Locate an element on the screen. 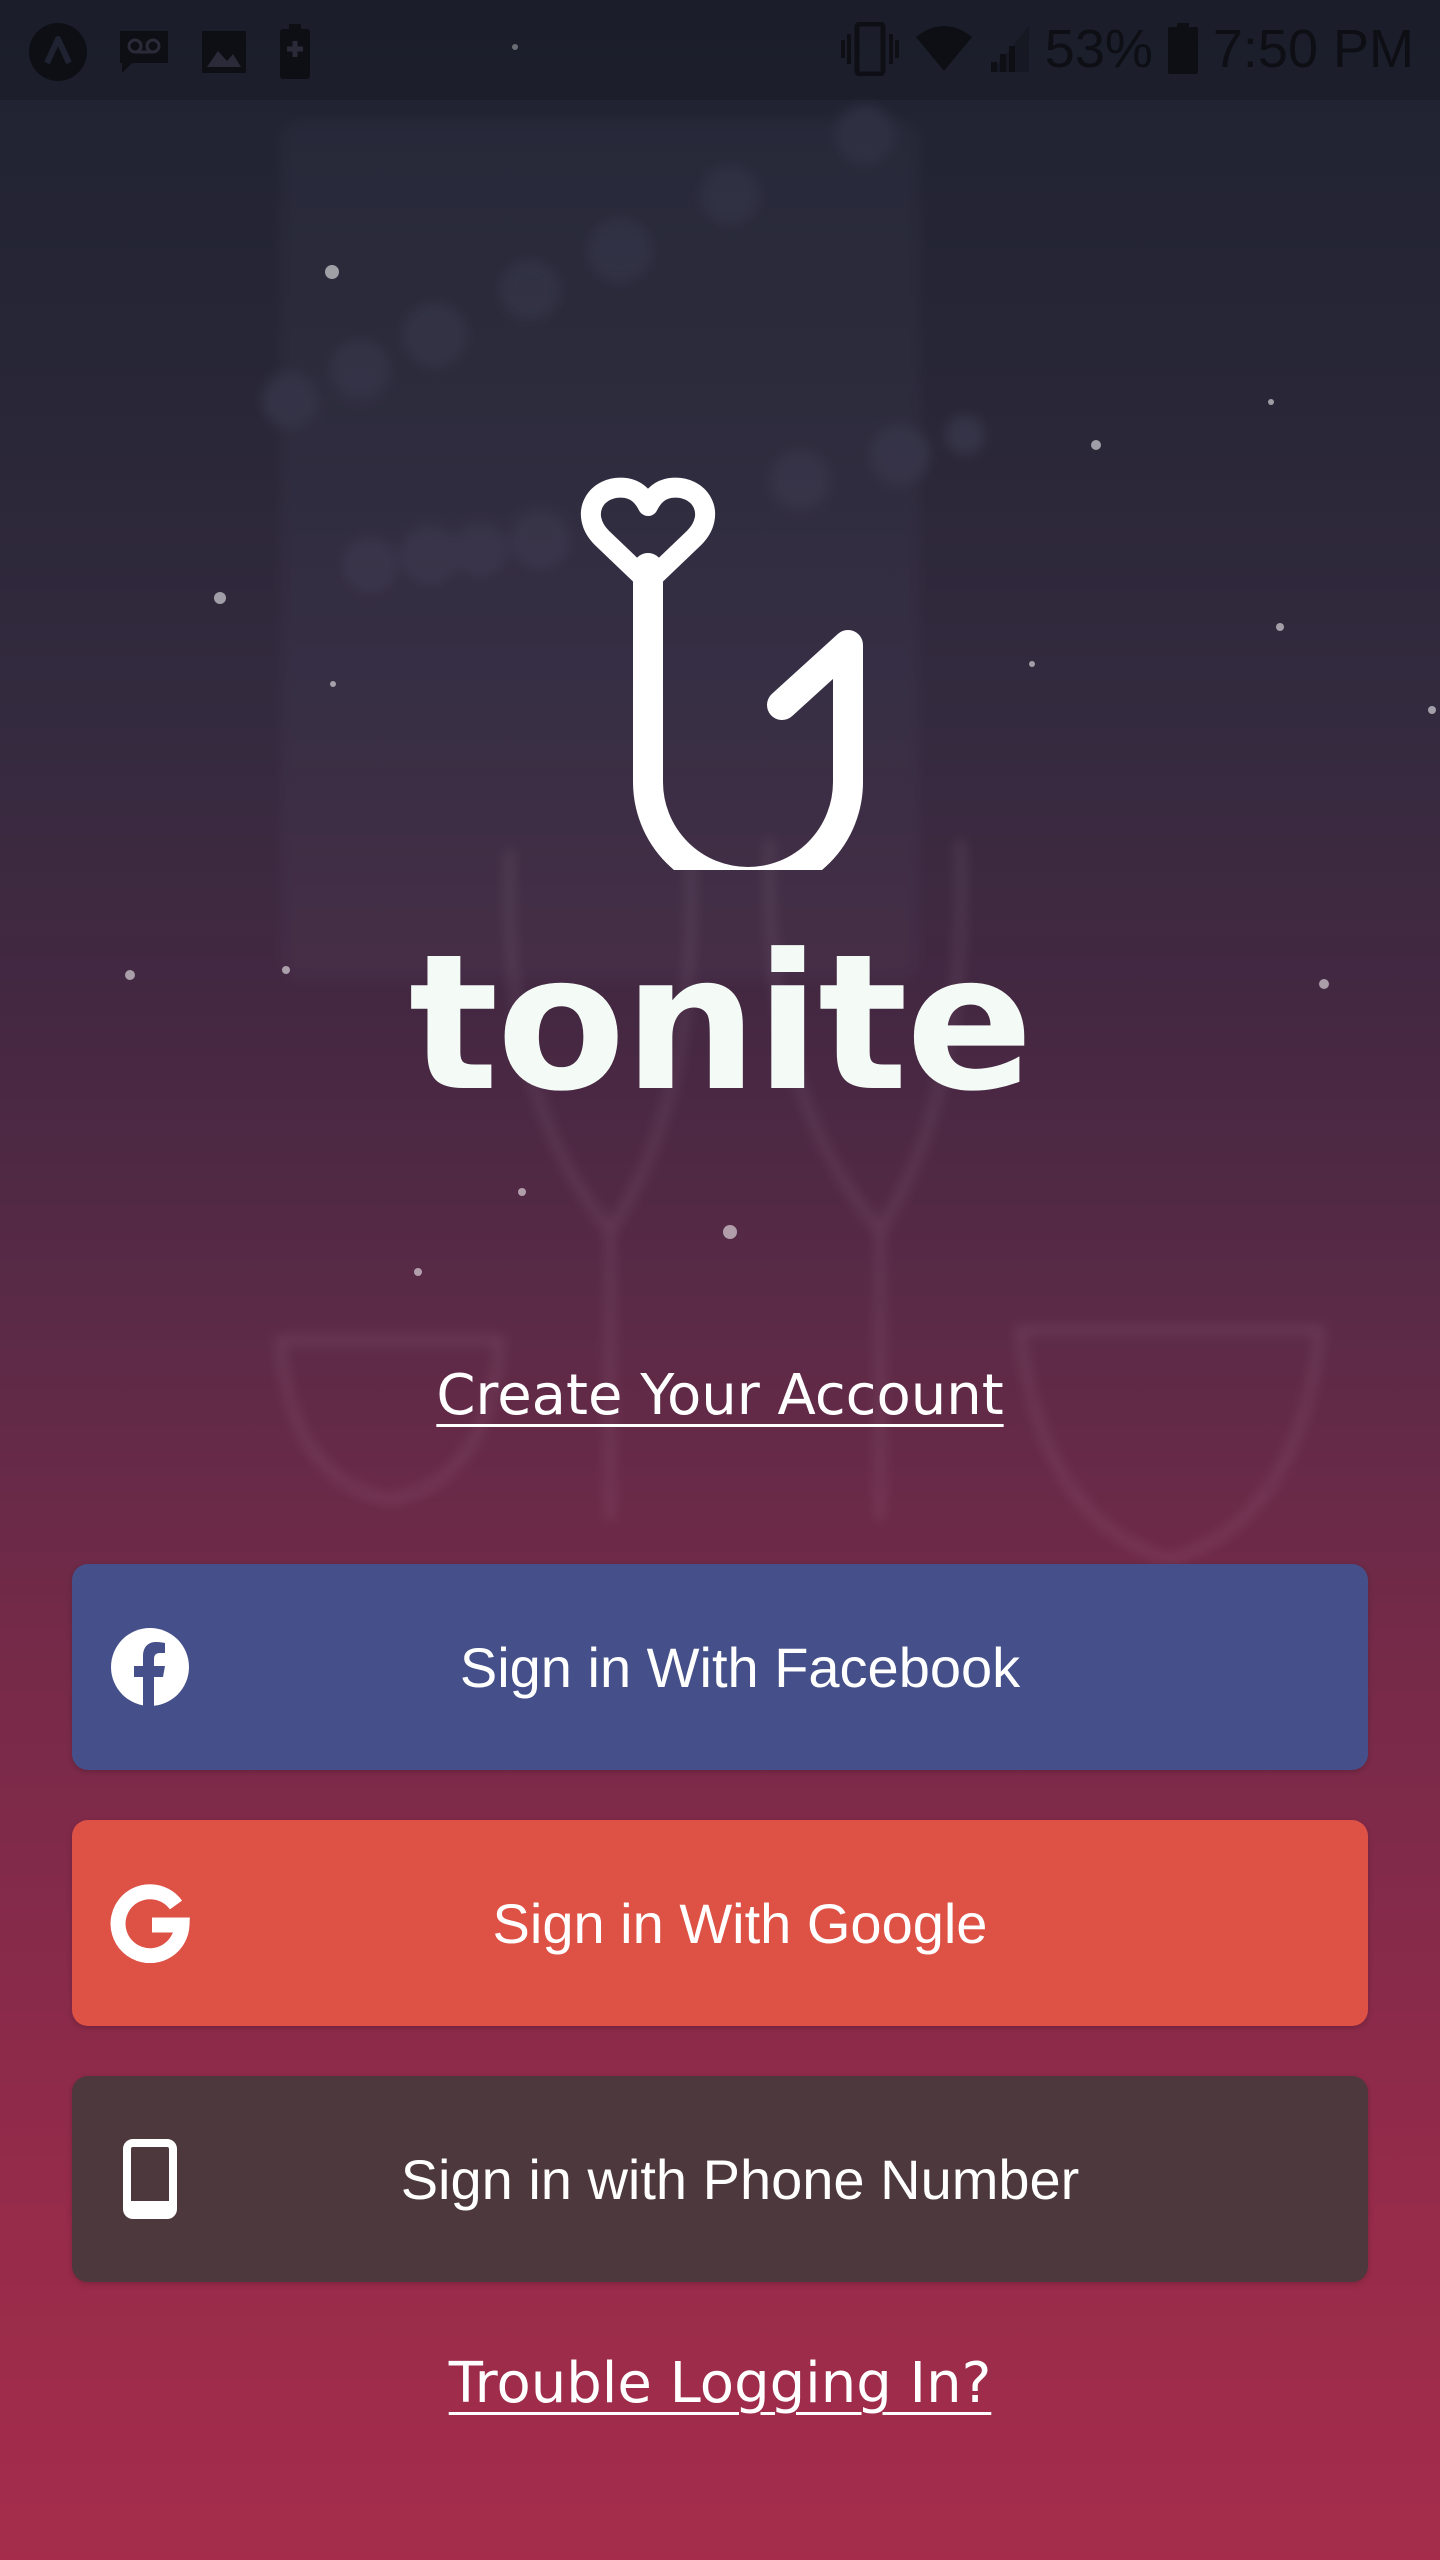 The width and height of the screenshot is (1440, 2560). phone-icon is located at coordinates (150, 2179).